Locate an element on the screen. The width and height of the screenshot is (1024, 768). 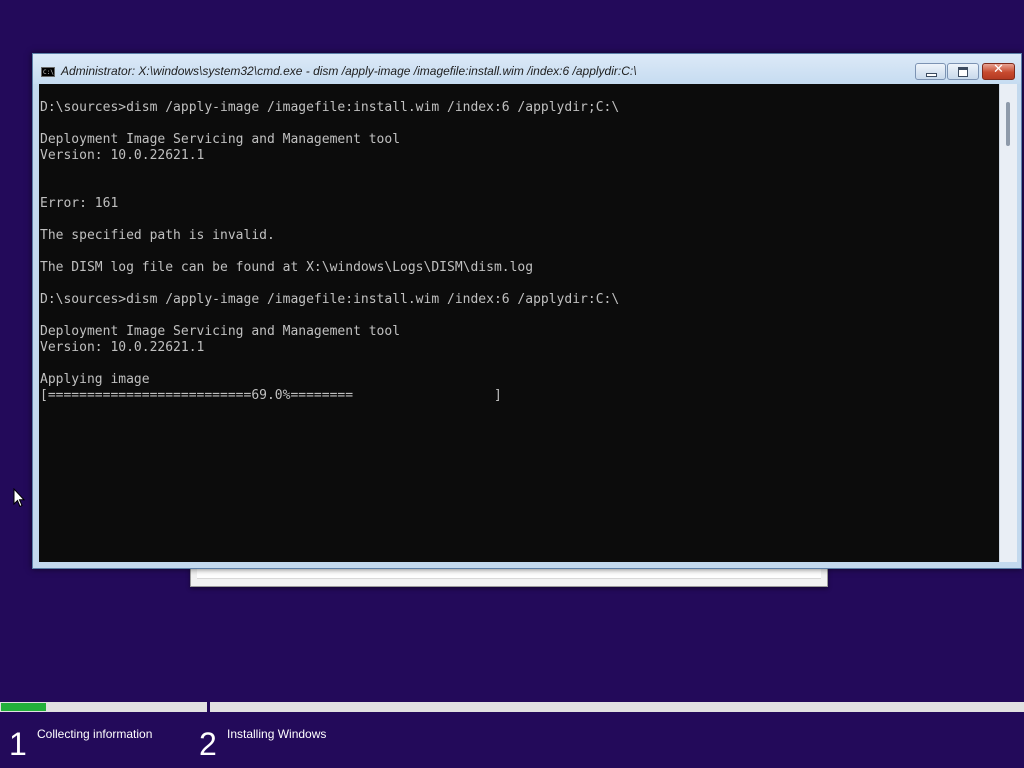
close-icon: ✕ is located at coordinates (998, 69).